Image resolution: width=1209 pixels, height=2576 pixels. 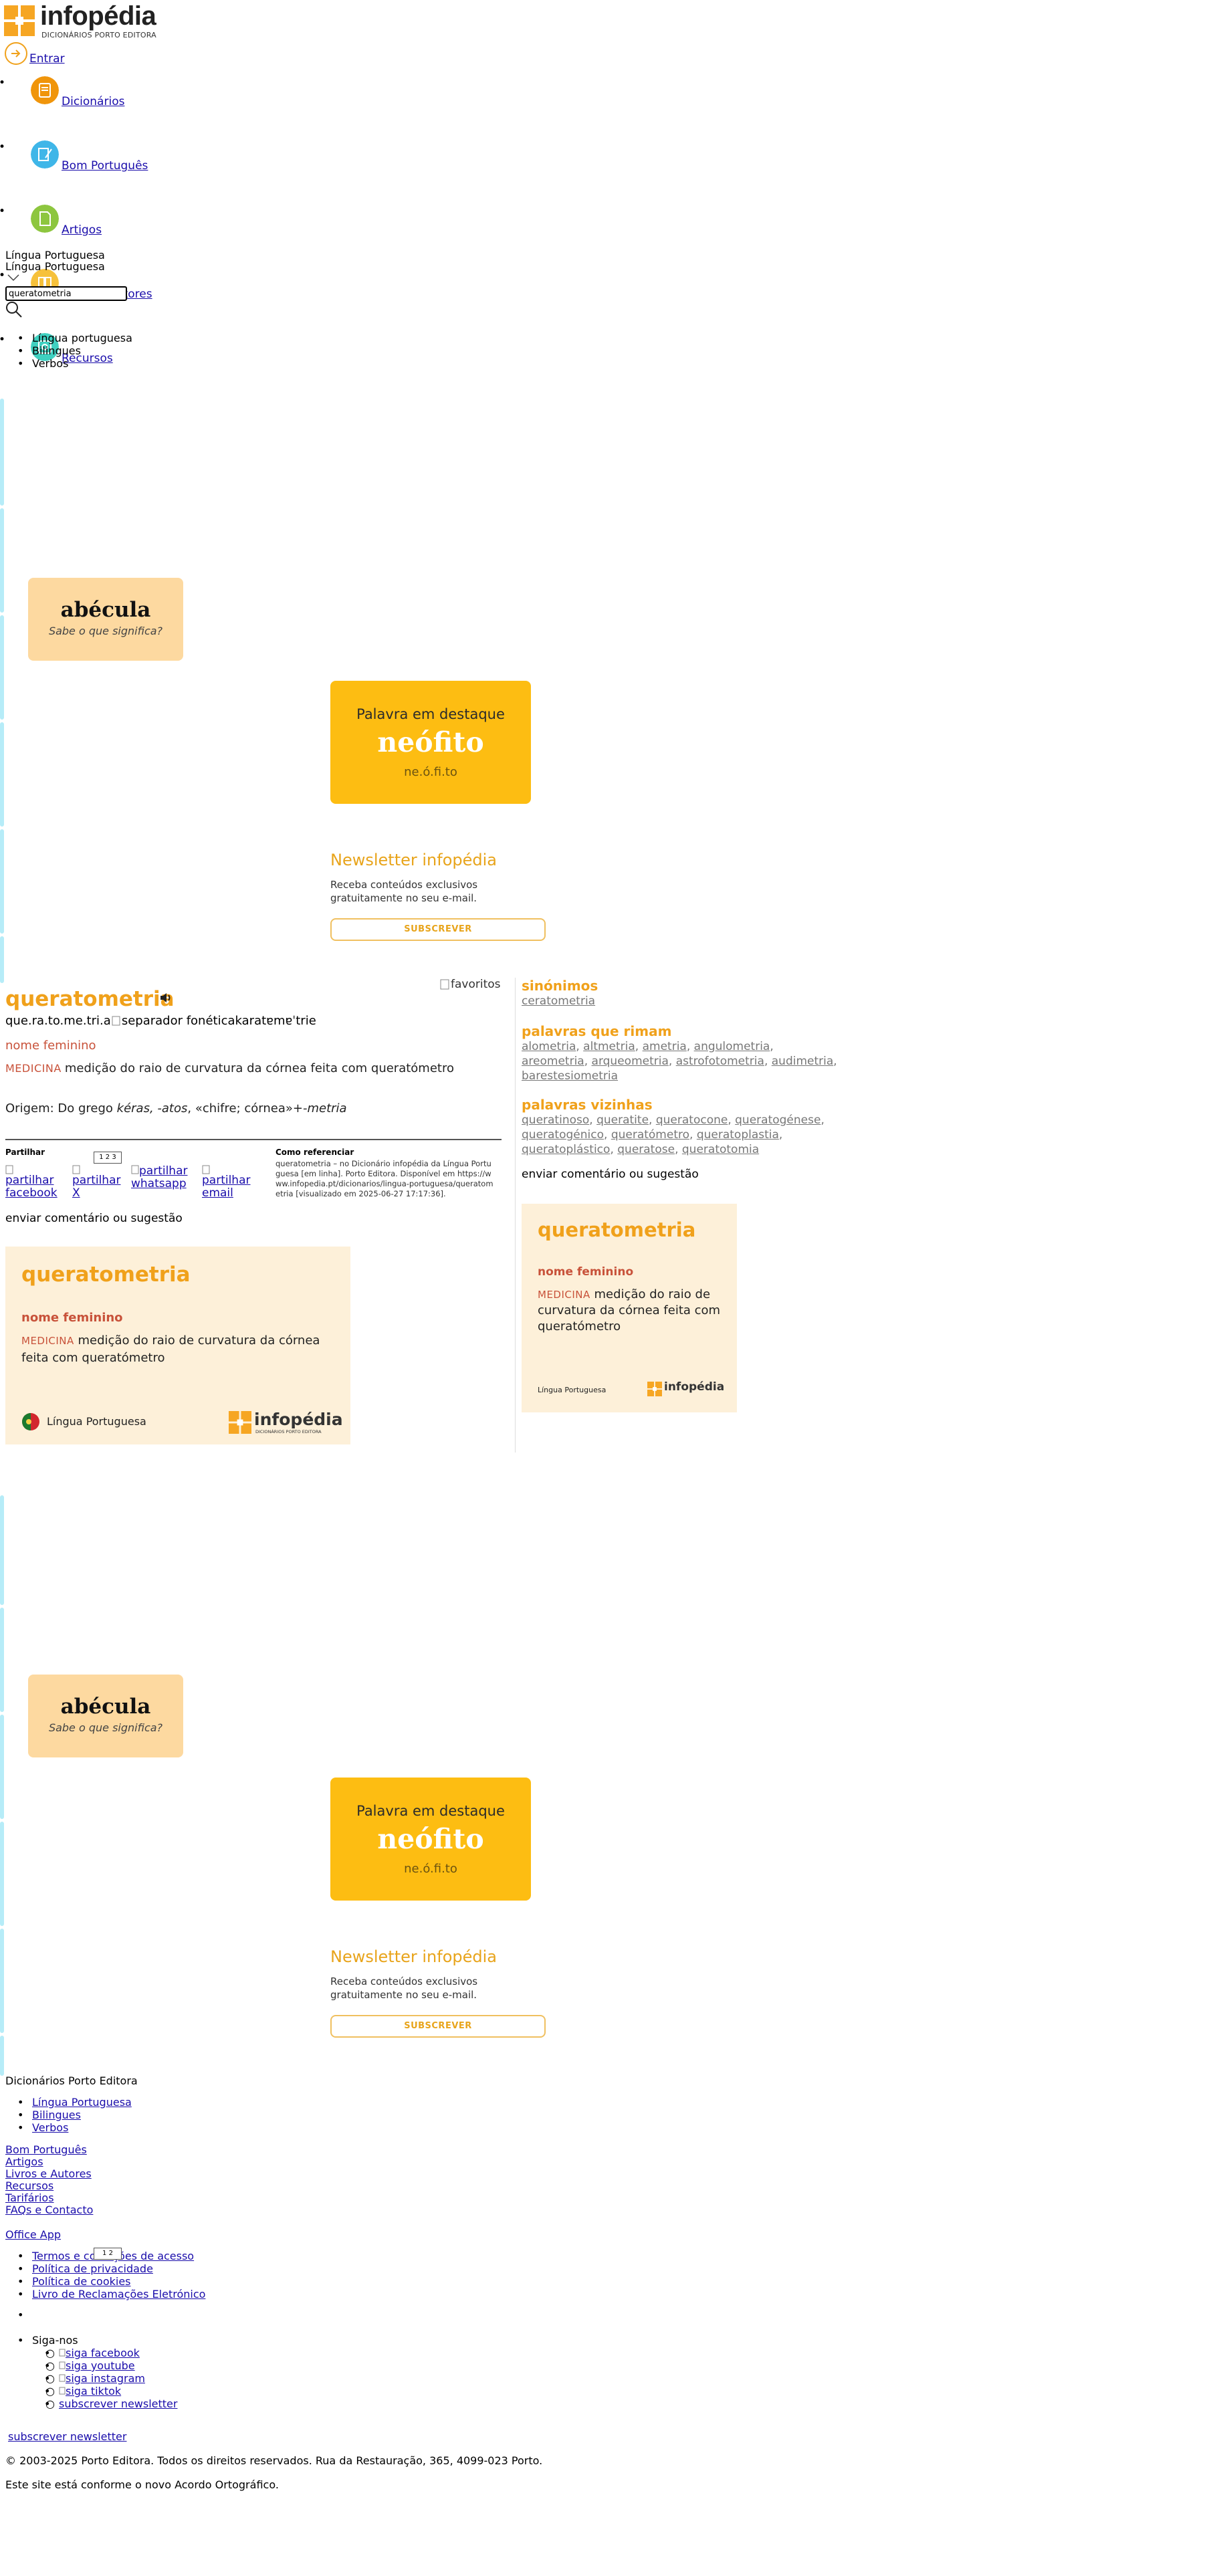 What do you see at coordinates (166, 998) in the screenshot?
I see `audio-speaker-icon` at bounding box center [166, 998].